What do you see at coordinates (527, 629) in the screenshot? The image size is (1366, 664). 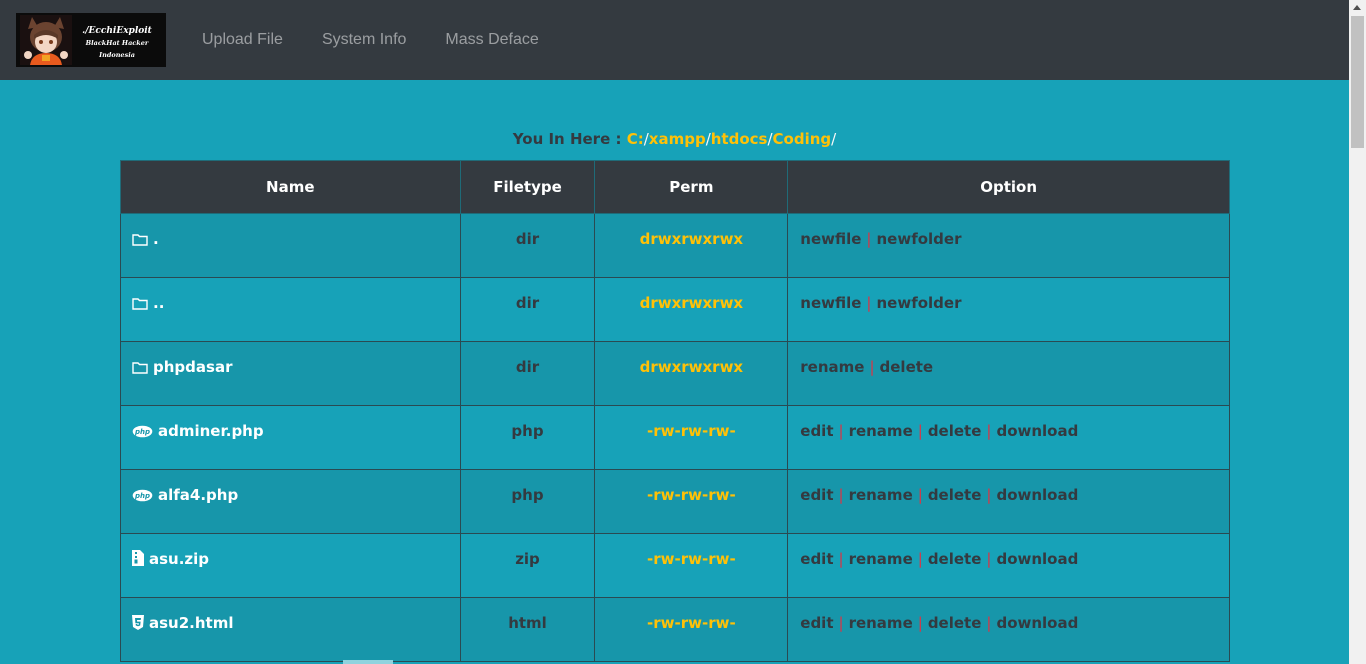 I see `filetype-cell: html` at bounding box center [527, 629].